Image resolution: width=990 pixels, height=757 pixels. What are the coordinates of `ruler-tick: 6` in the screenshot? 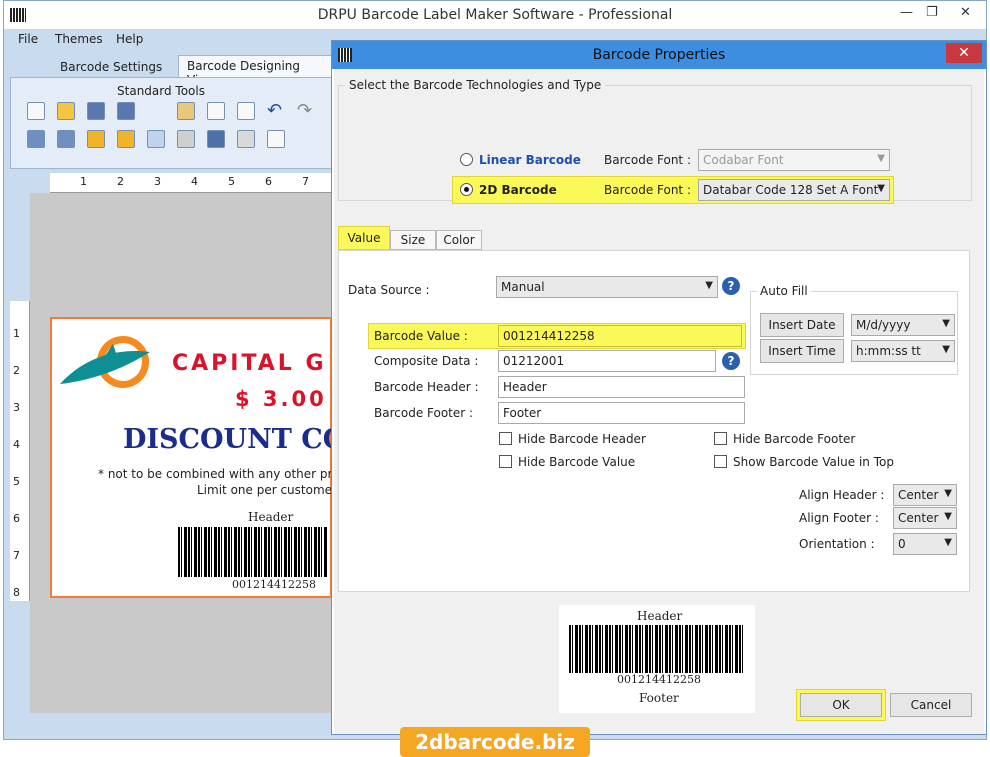 It's located at (16, 518).